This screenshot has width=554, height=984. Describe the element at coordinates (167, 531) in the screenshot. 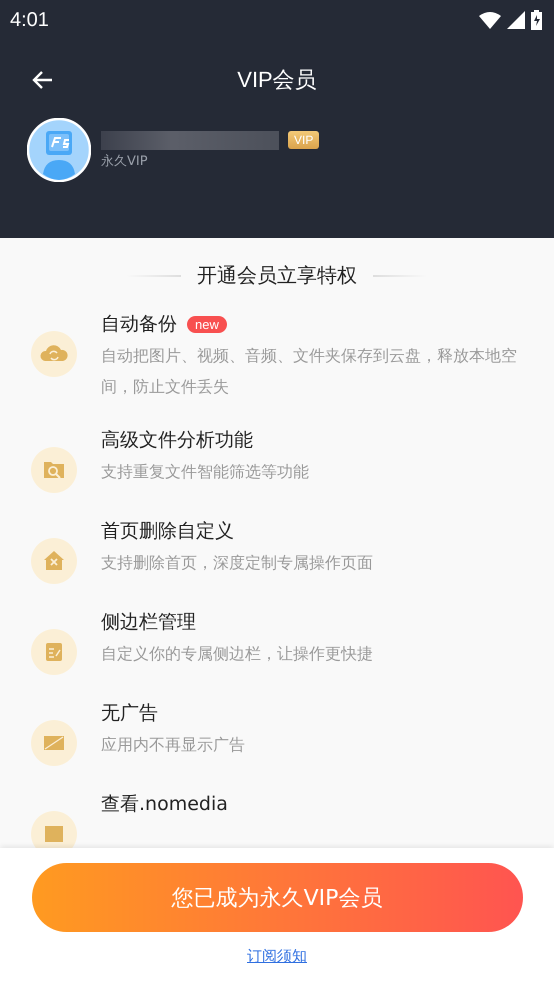

I see `feature-title: 首页删除自定义` at that location.